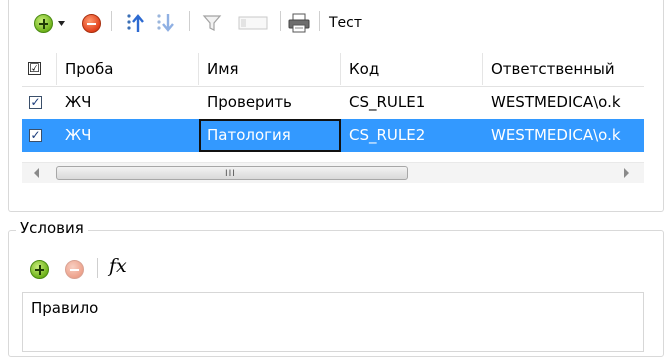 Image resolution: width=670 pixels, height=357 pixels. I want to click on move-down-button, so click(165, 23).